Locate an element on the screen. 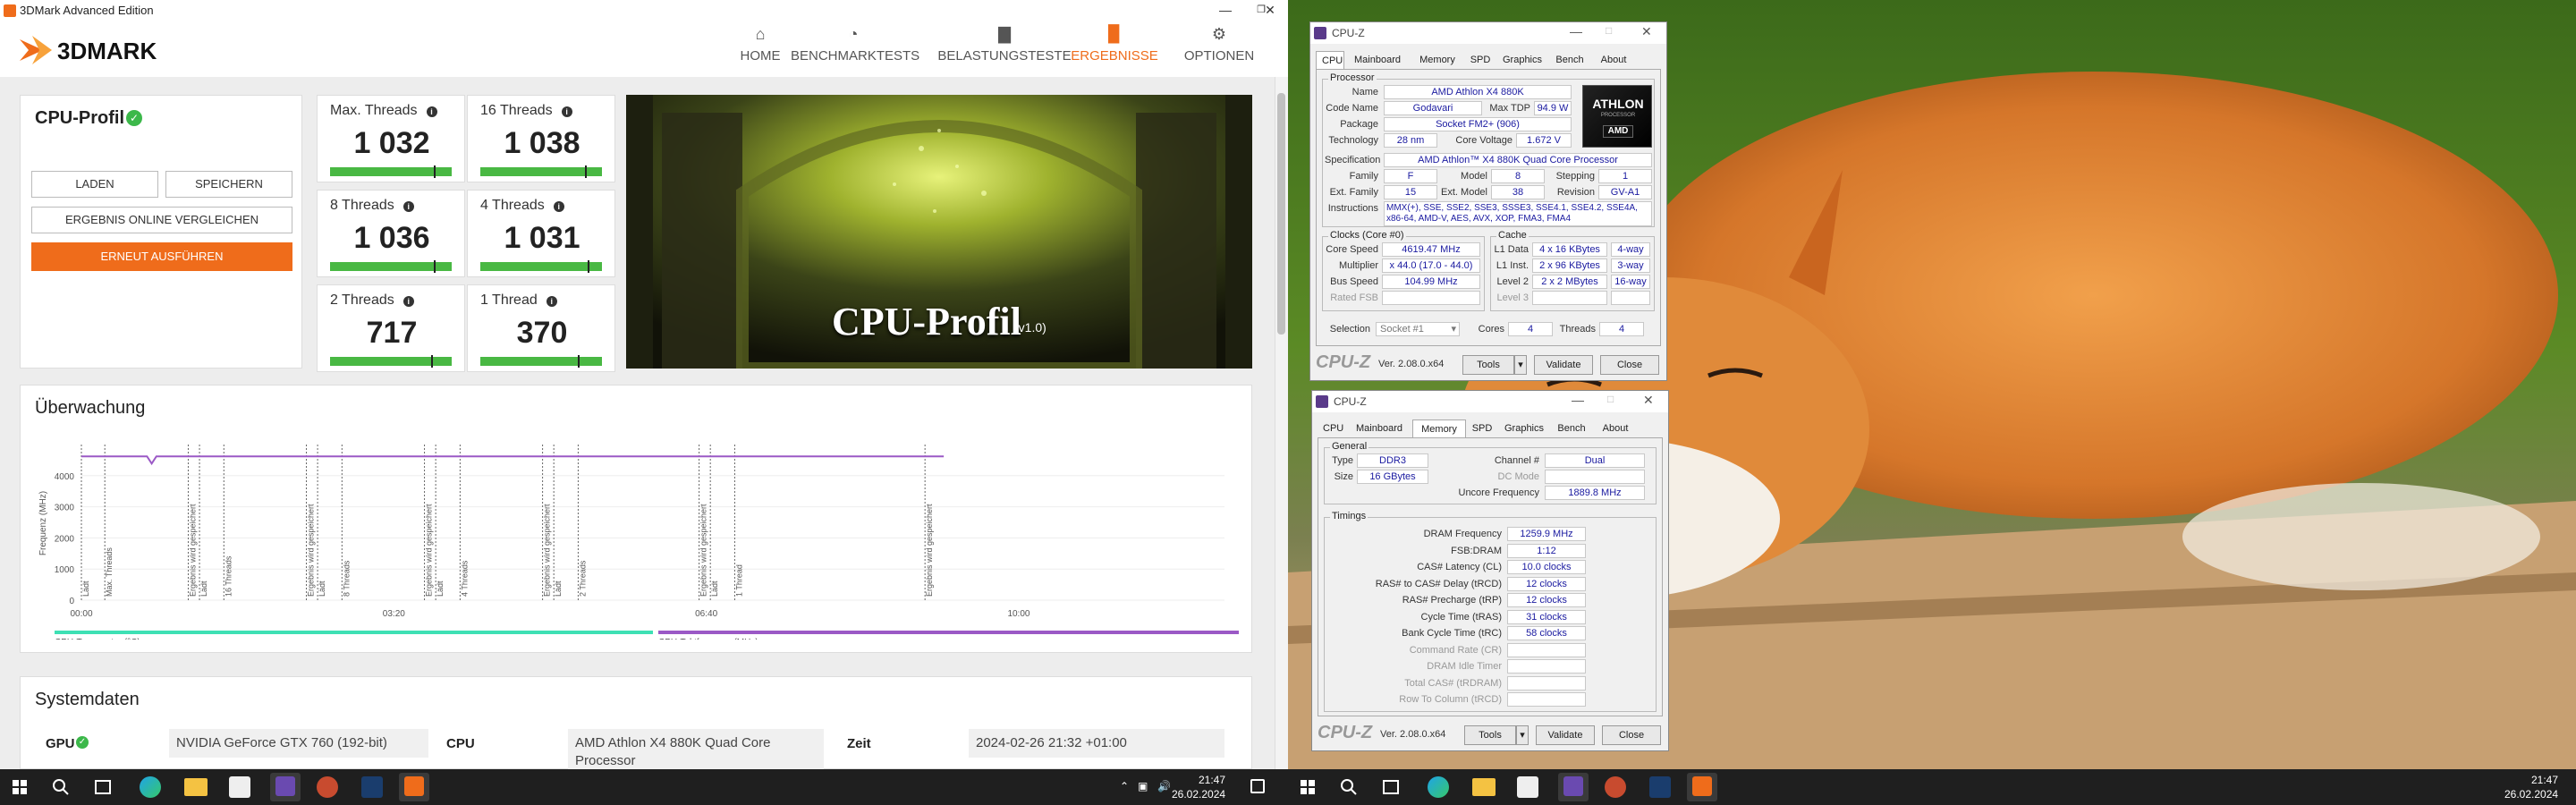 Image resolution: width=2576 pixels, height=805 pixels. score-label: 4 Threads is located at coordinates (512, 205).